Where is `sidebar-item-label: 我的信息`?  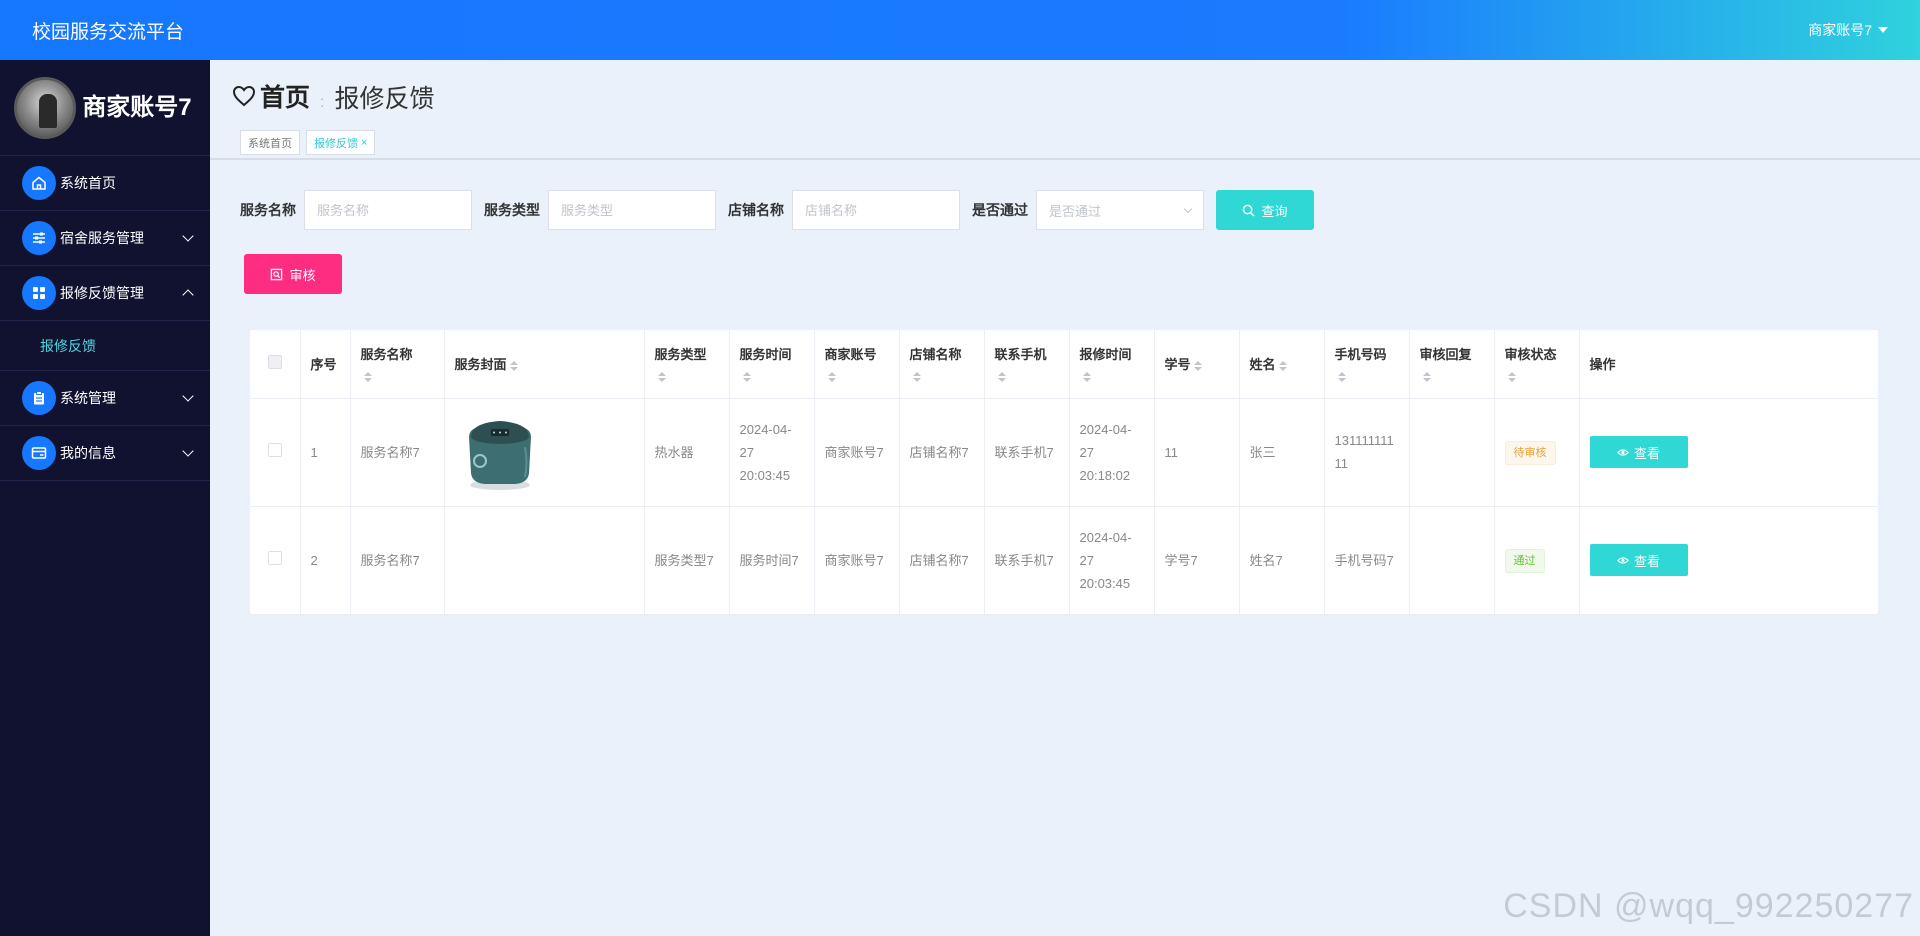
sidebar-item-label: 我的信息 is located at coordinates (88, 453).